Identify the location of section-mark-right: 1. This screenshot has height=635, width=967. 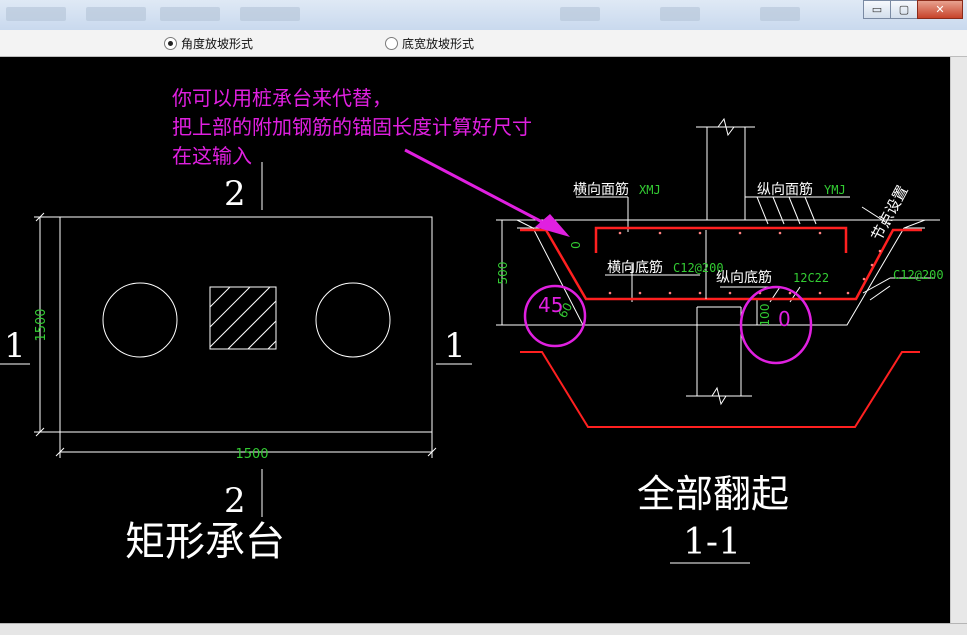
(455, 346).